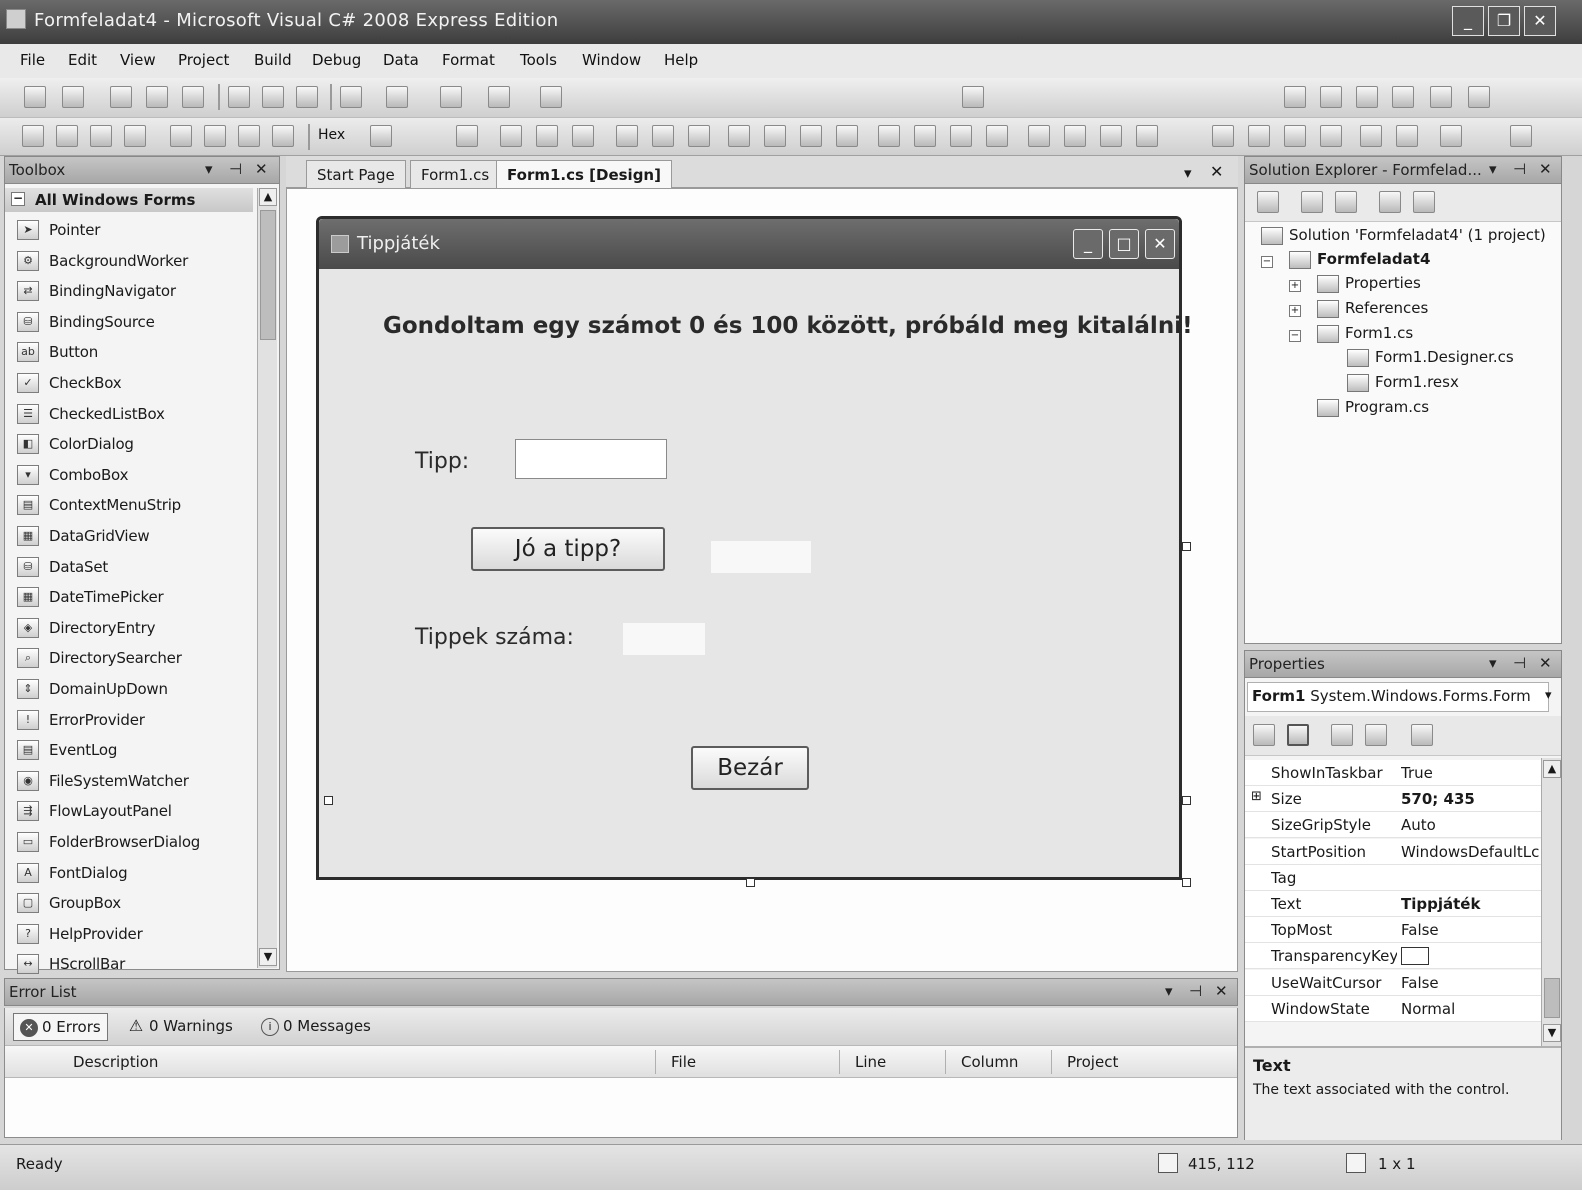  I want to click on menu-format: Format, so click(468, 60).